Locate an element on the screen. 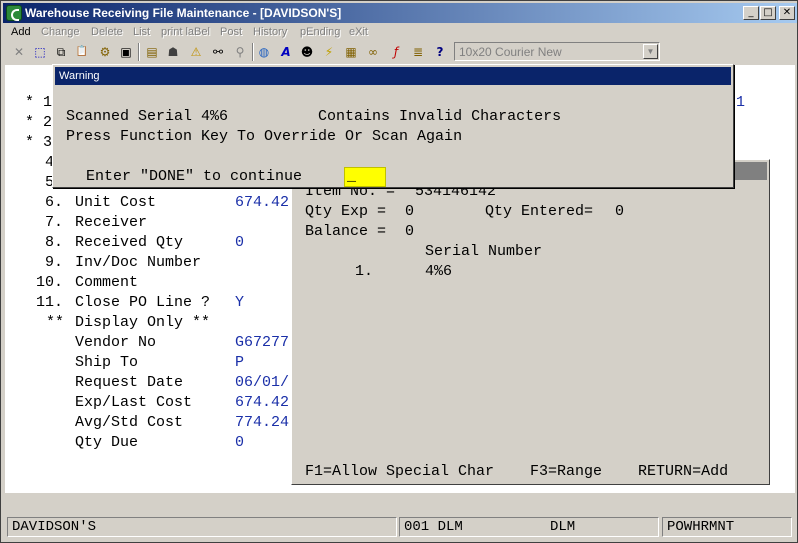  exp-last-cost-label: Exp/Last Cost is located at coordinates (134, 402).